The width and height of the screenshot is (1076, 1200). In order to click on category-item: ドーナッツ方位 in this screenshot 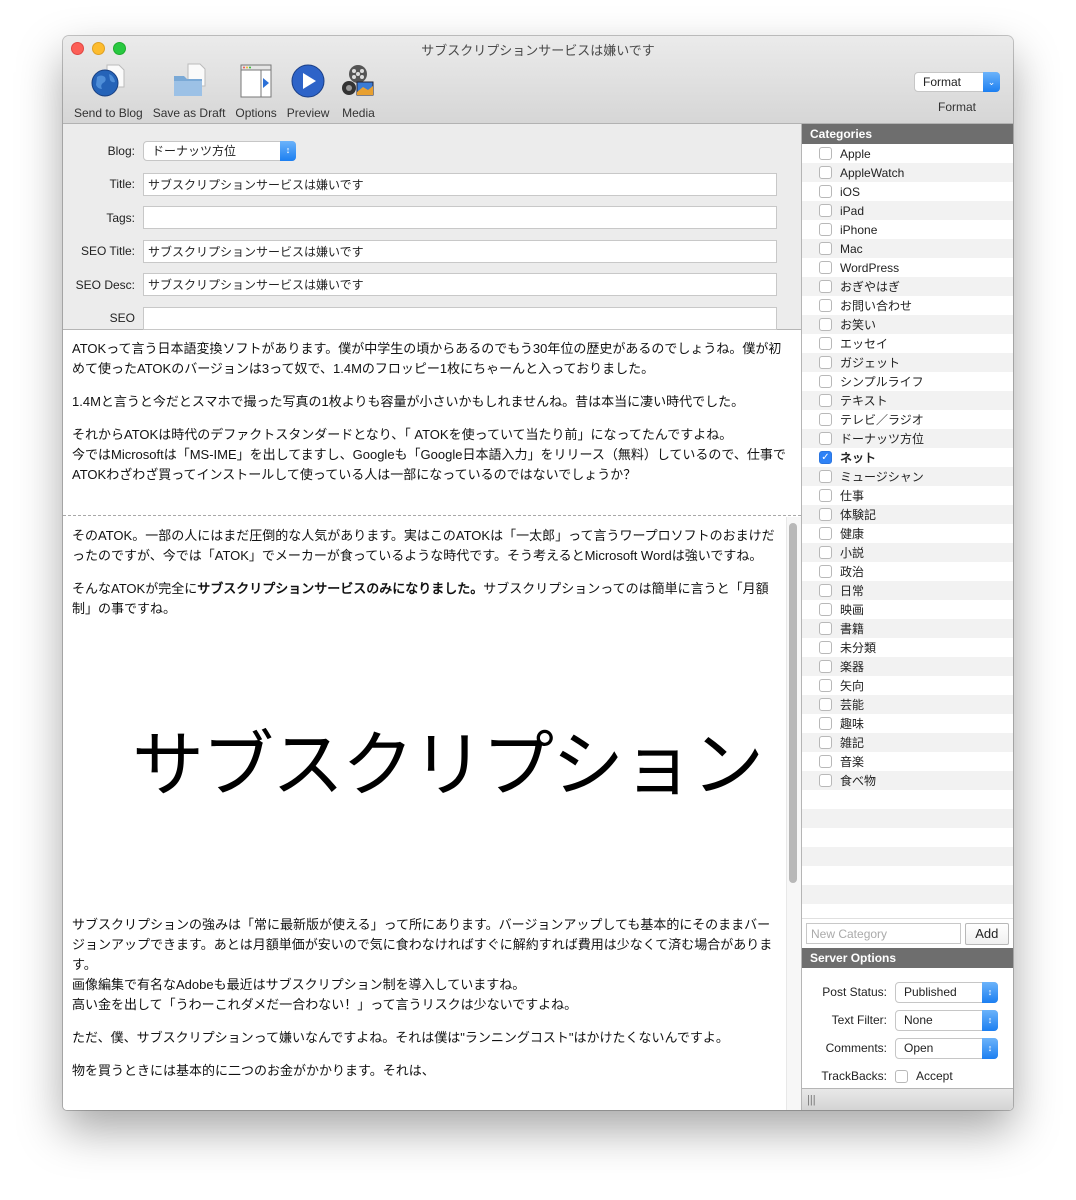, I will do `click(907, 438)`.